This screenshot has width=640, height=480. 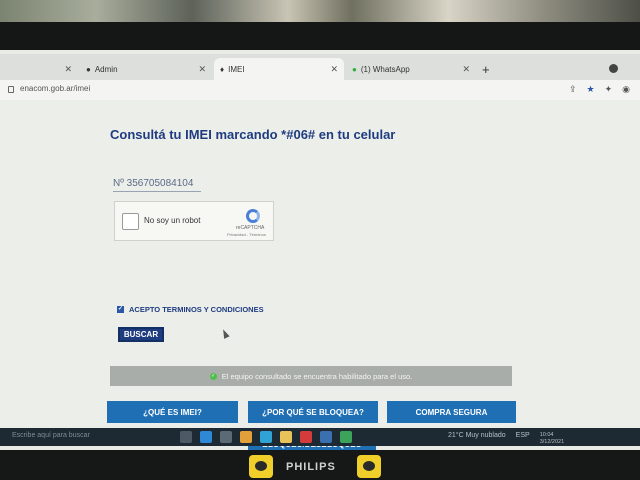 What do you see at coordinates (172, 412) in the screenshot?
I see `que-es-imei-button: ¿QUÉ ES IMEI?` at bounding box center [172, 412].